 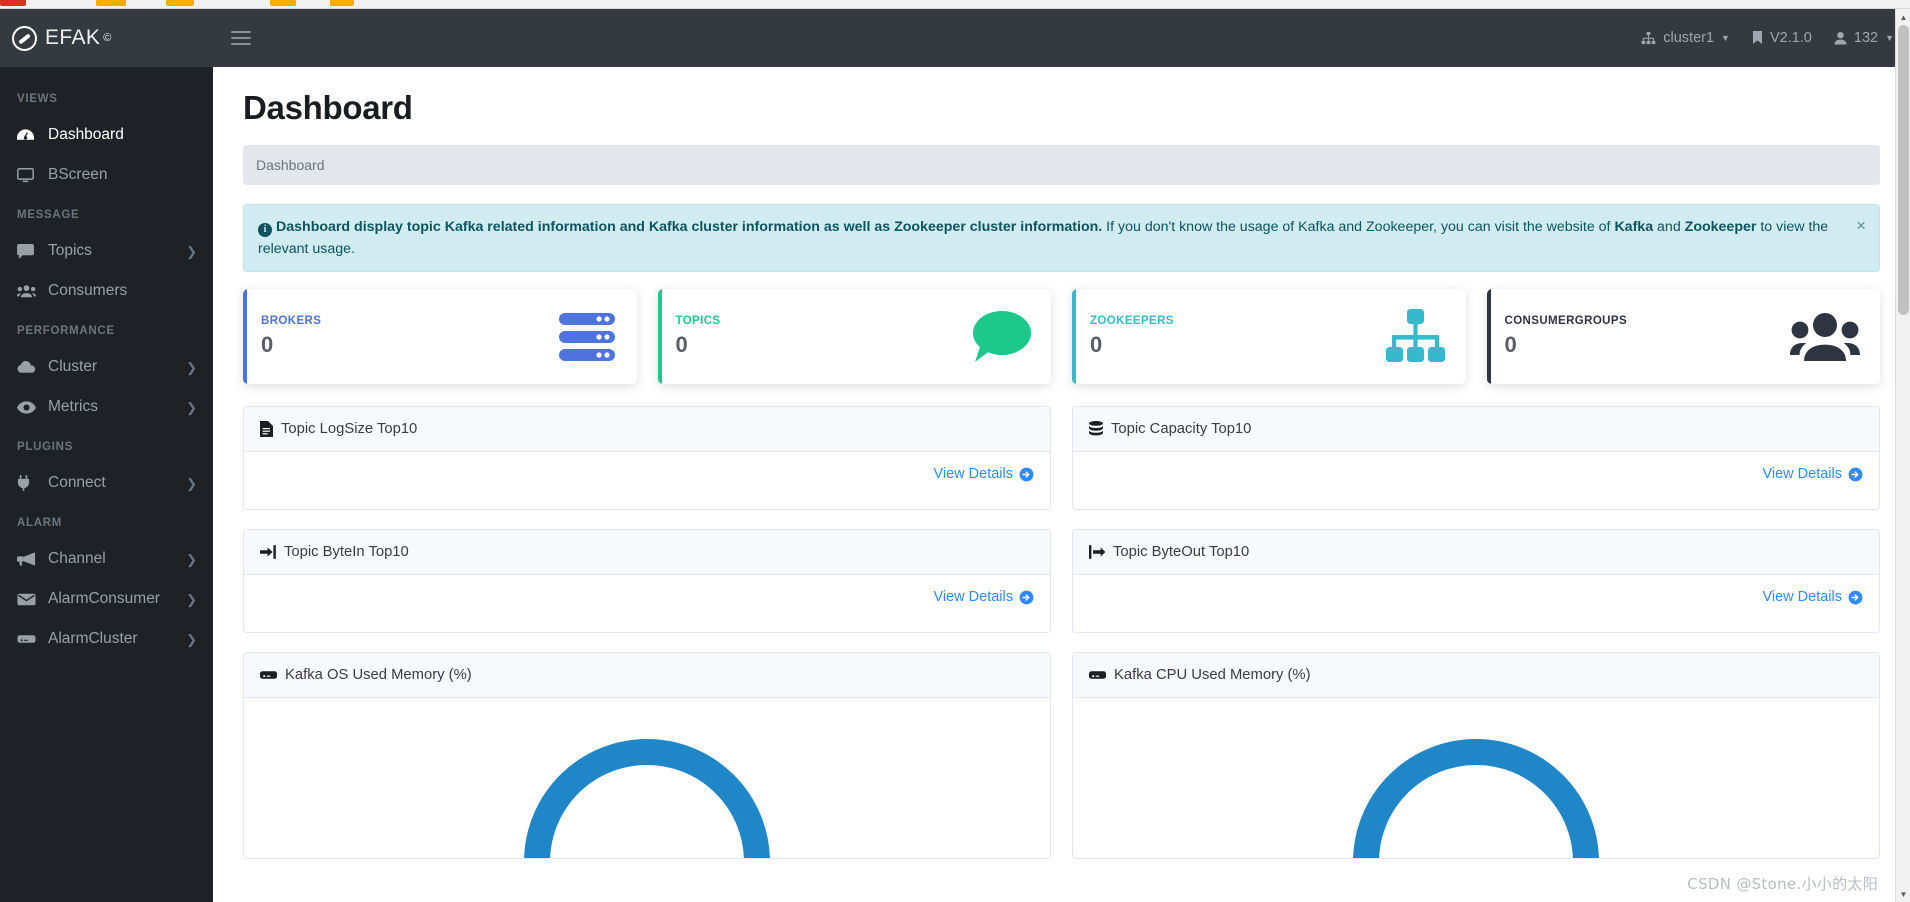 I want to click on sidebar-item-label: Consumers, so click(x=88, y=290).